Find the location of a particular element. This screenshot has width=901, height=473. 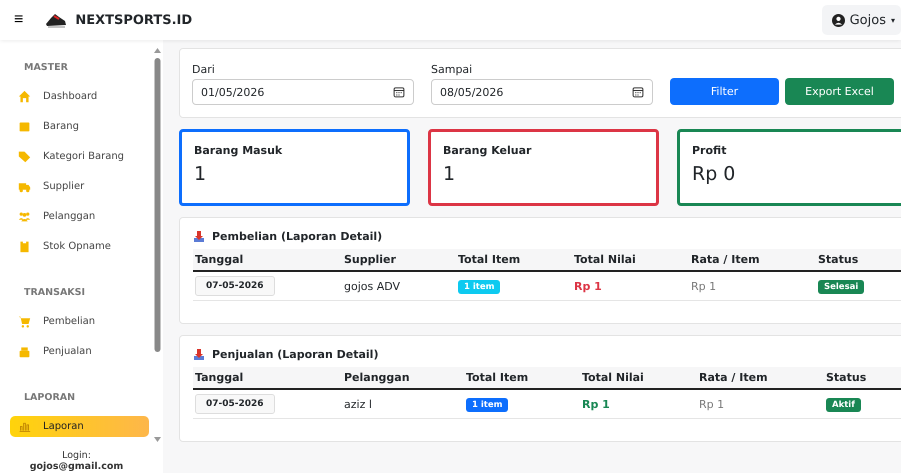

brand-name: NEXTSPORTS.ID is located at coordinates (133, 20).